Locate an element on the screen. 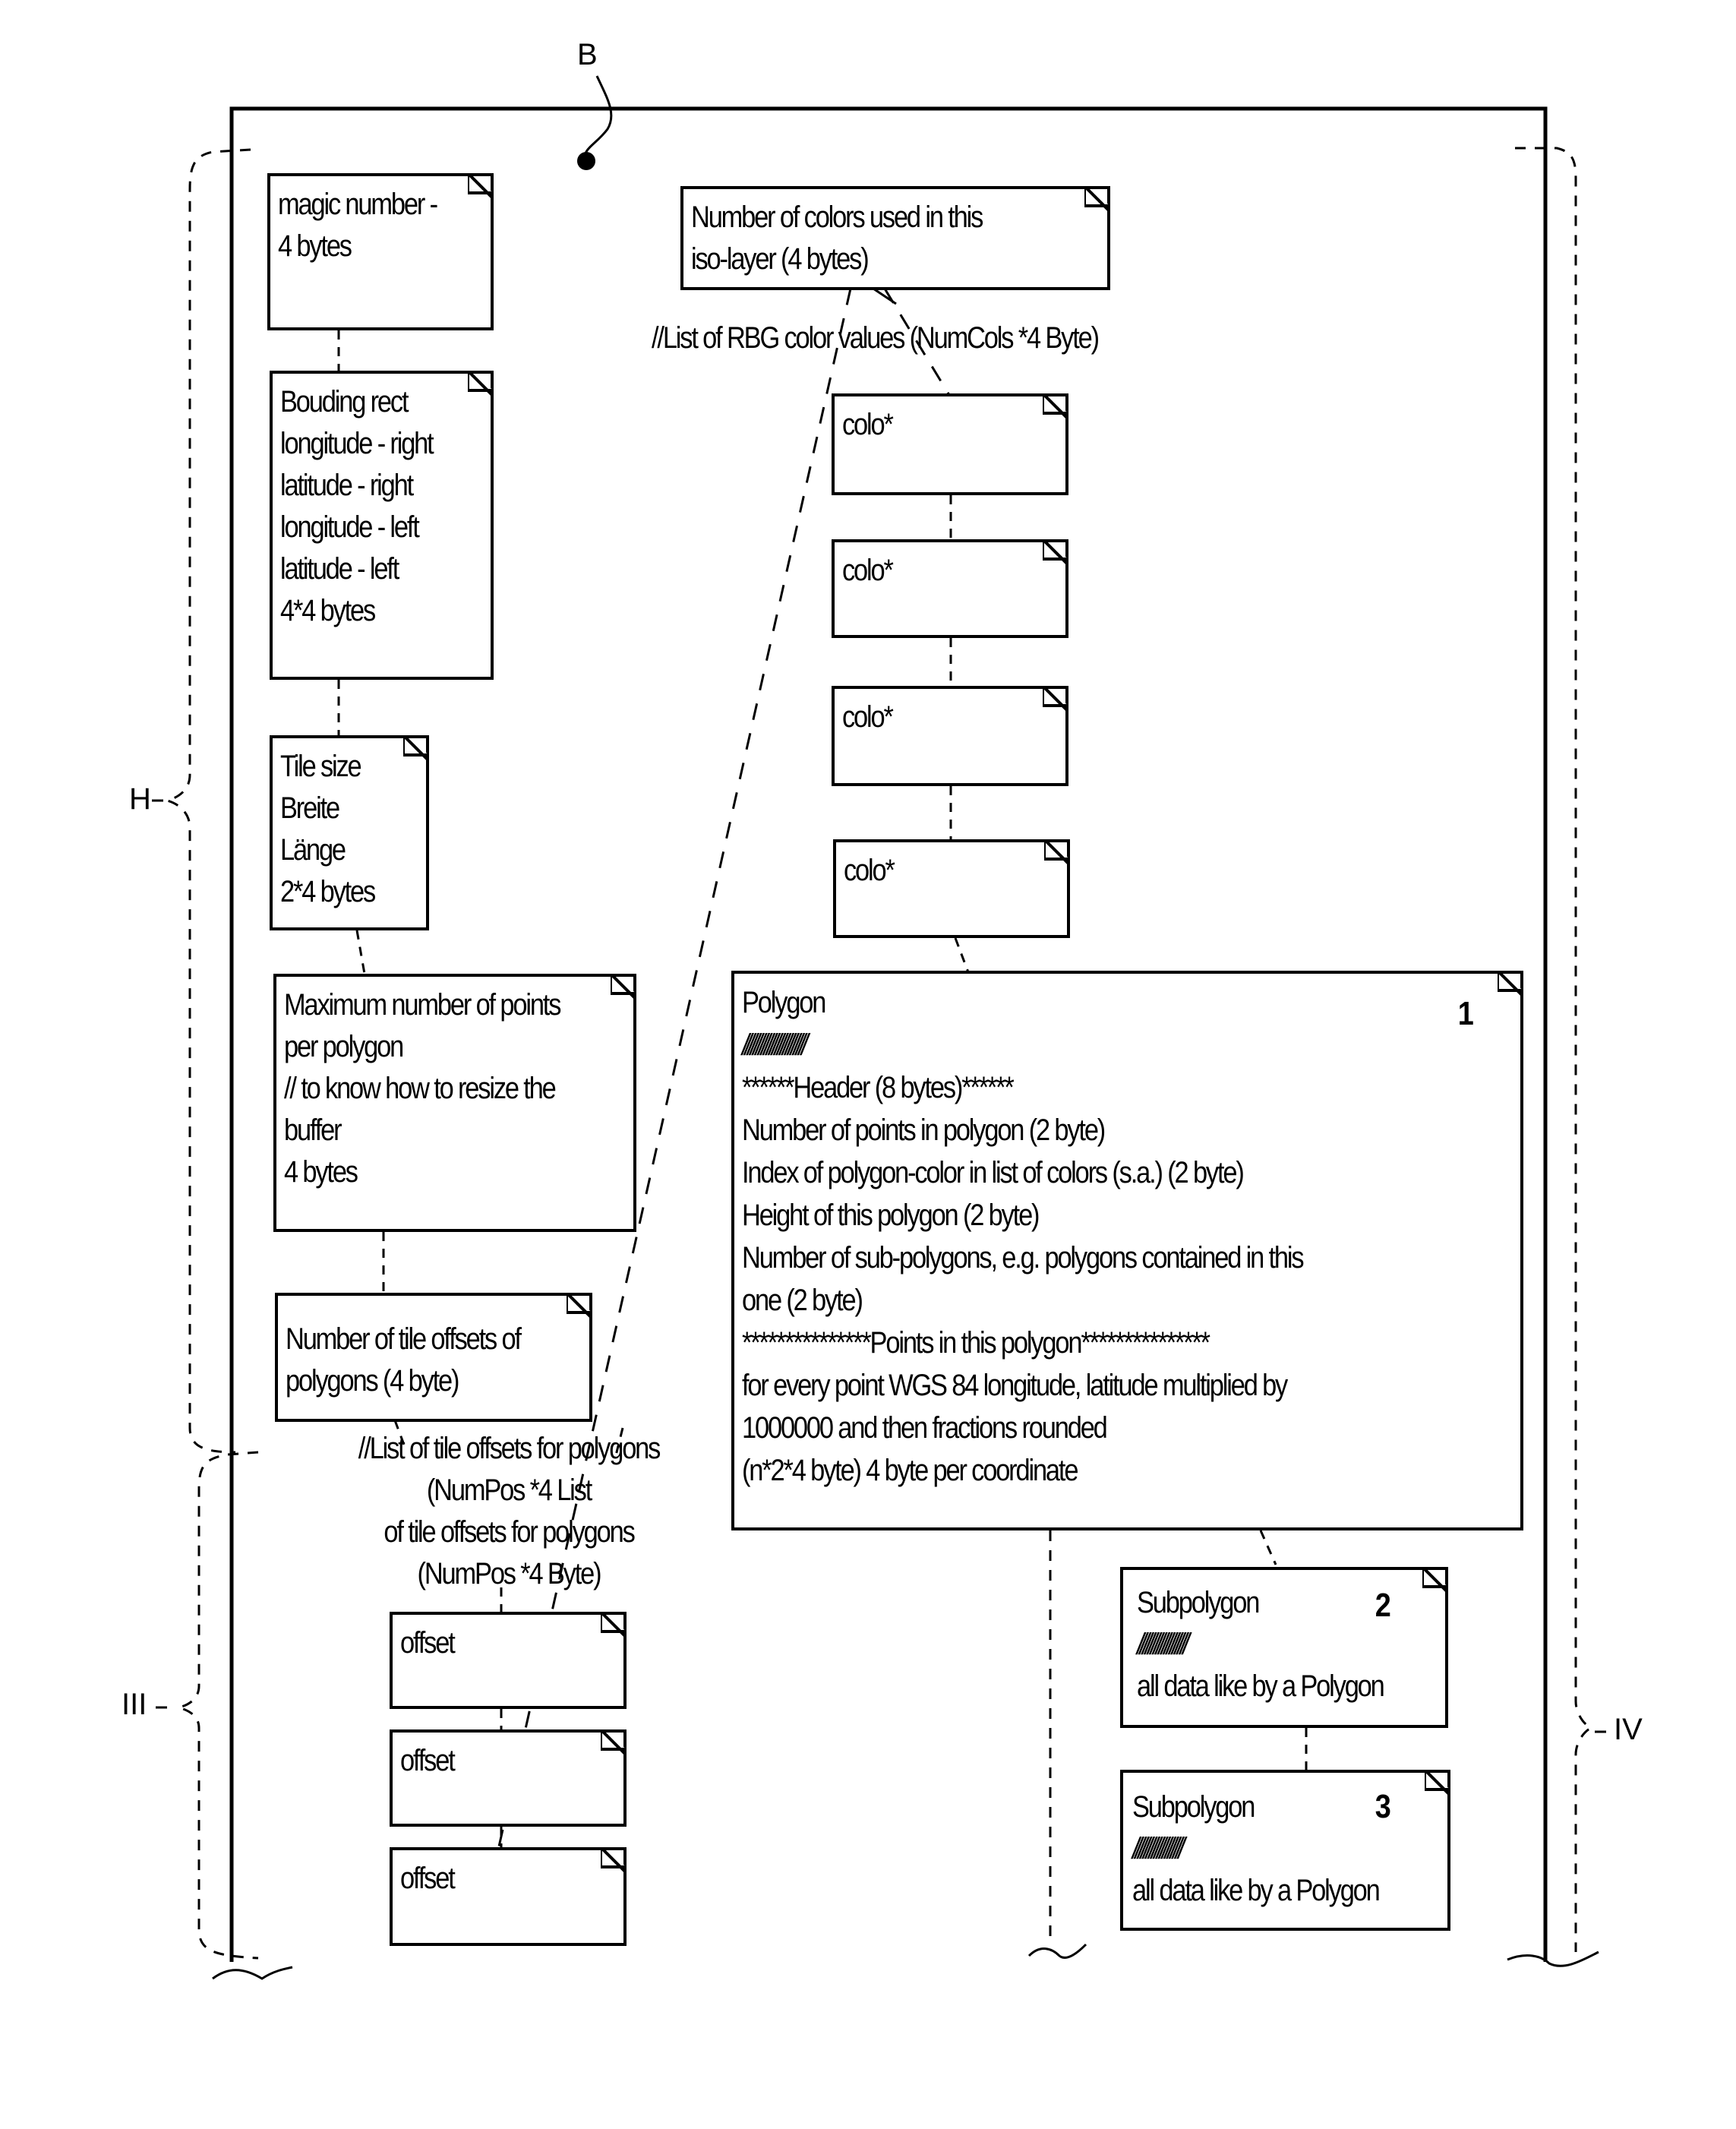 This screenshot has width=1736, height=2129. subpolygon-number: 3 is located at coordinates (1383, 1806).